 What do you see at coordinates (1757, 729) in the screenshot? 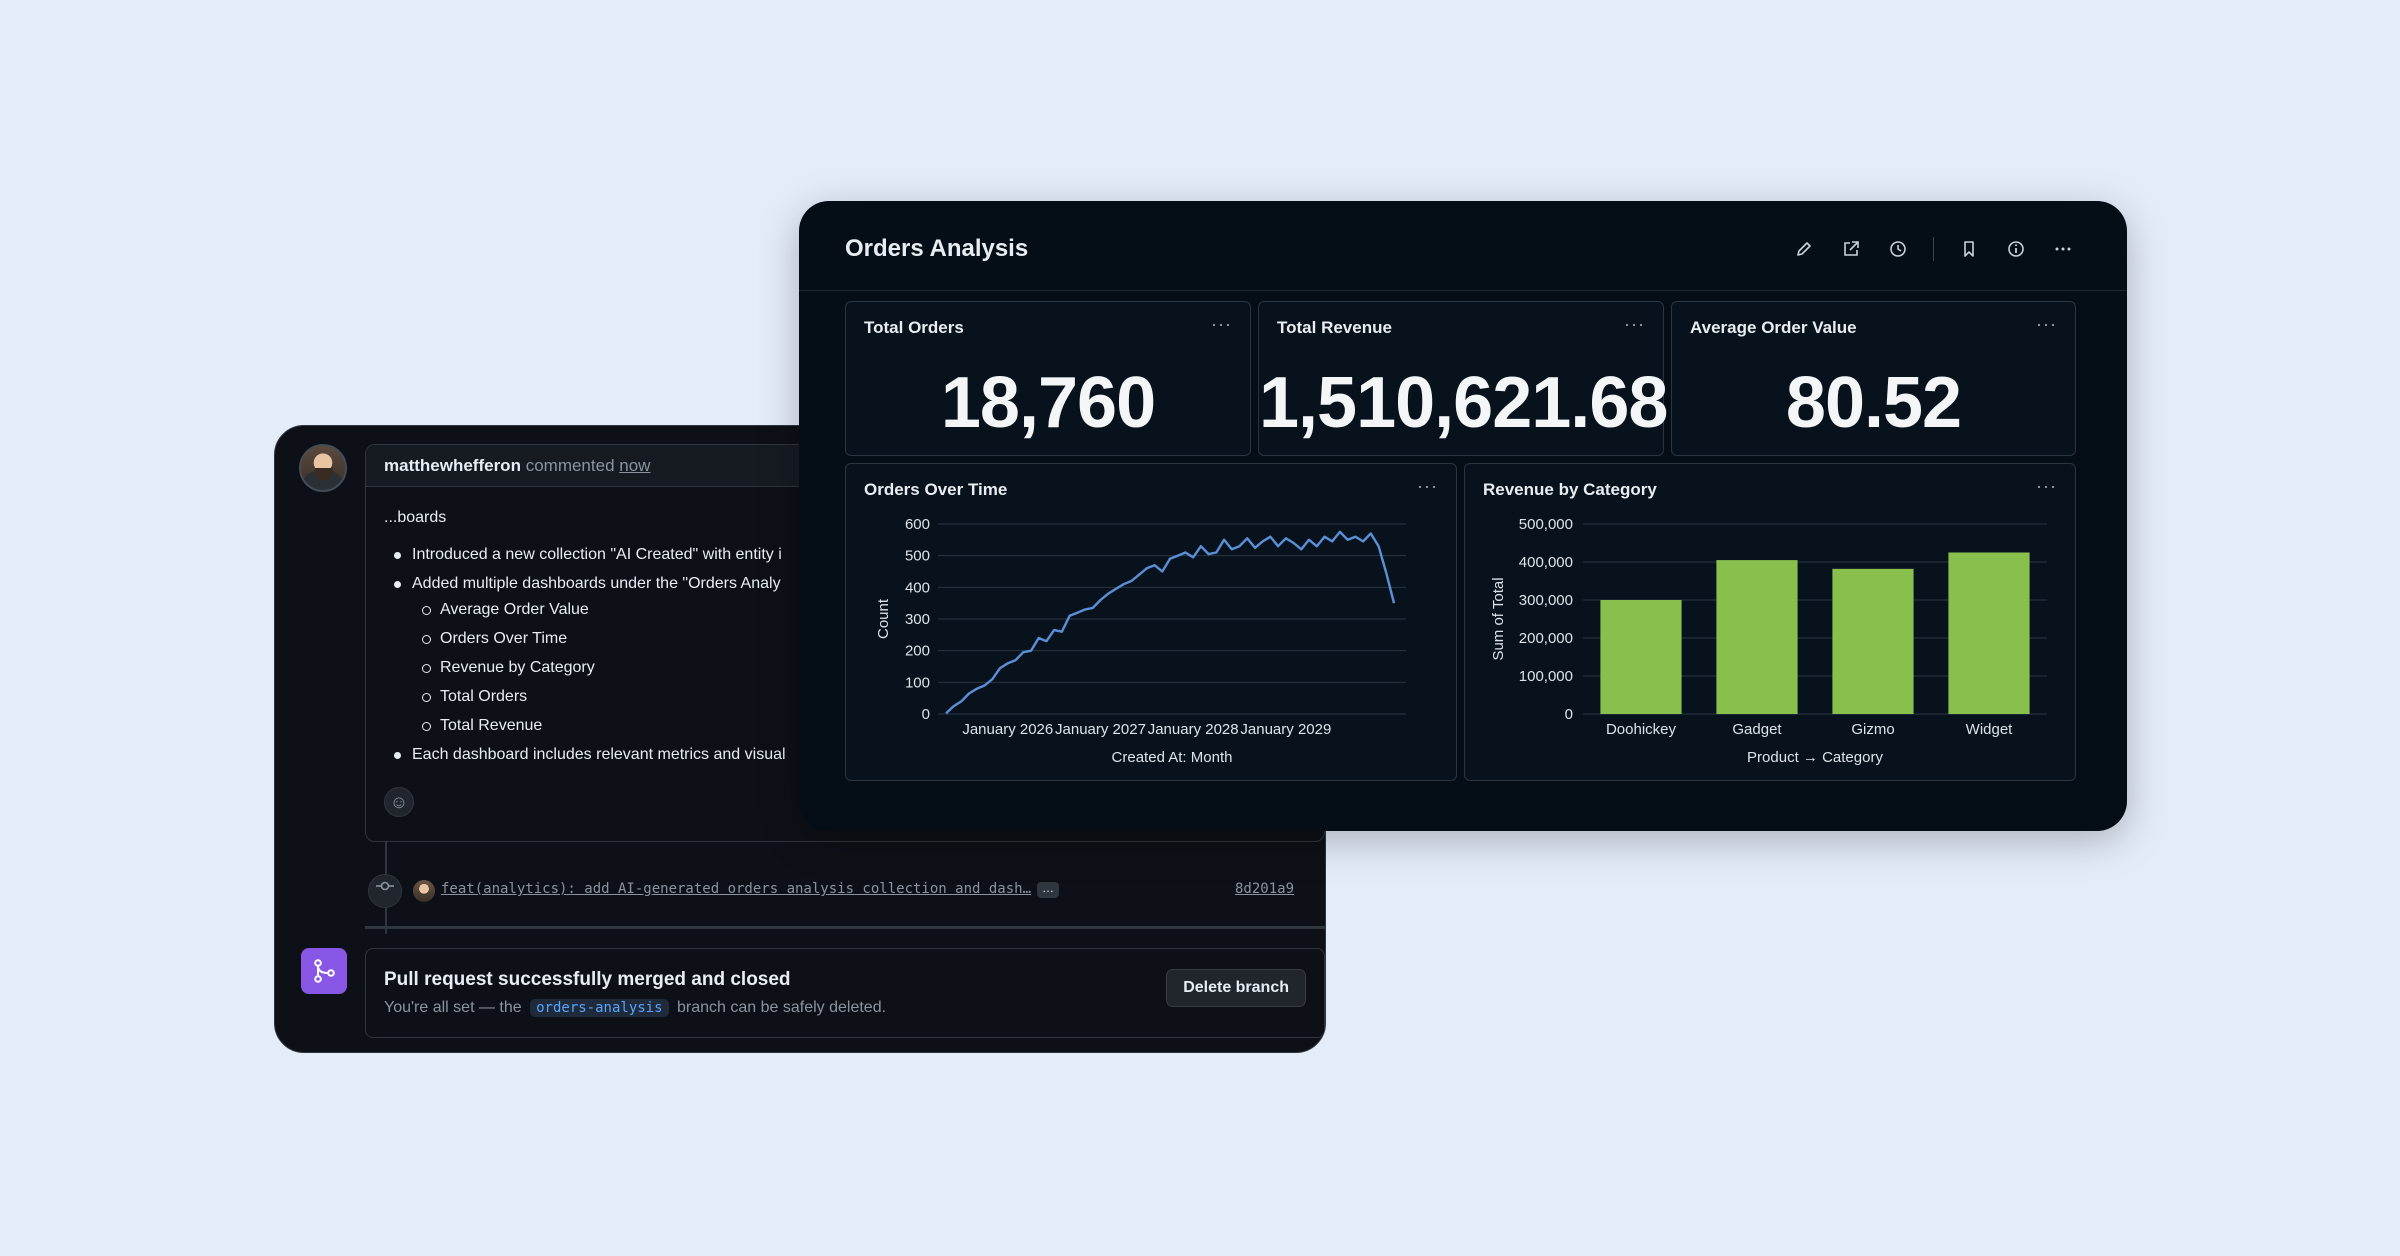
I see `x-tick-label: Gadget` at bounding box center [1757, 729].